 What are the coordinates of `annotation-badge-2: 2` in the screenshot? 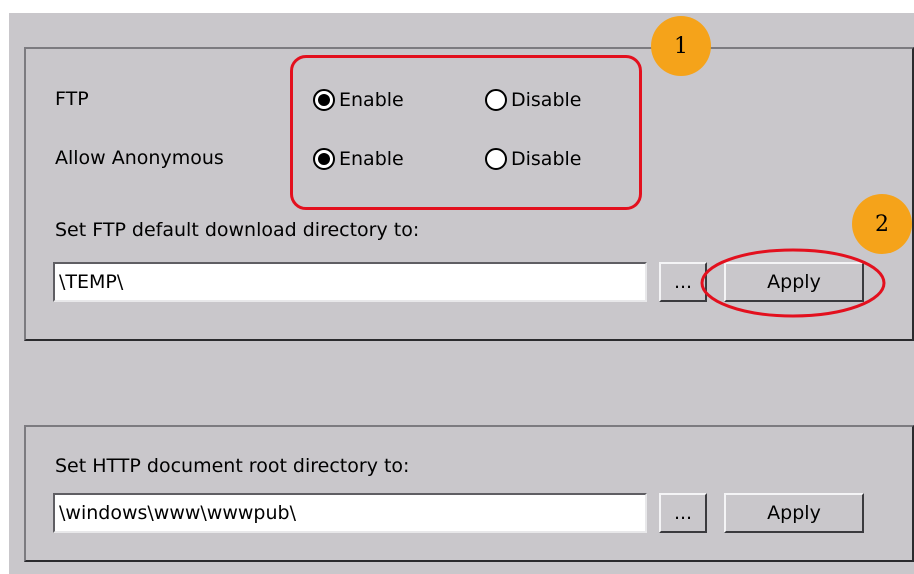 It's located at (882, 224).